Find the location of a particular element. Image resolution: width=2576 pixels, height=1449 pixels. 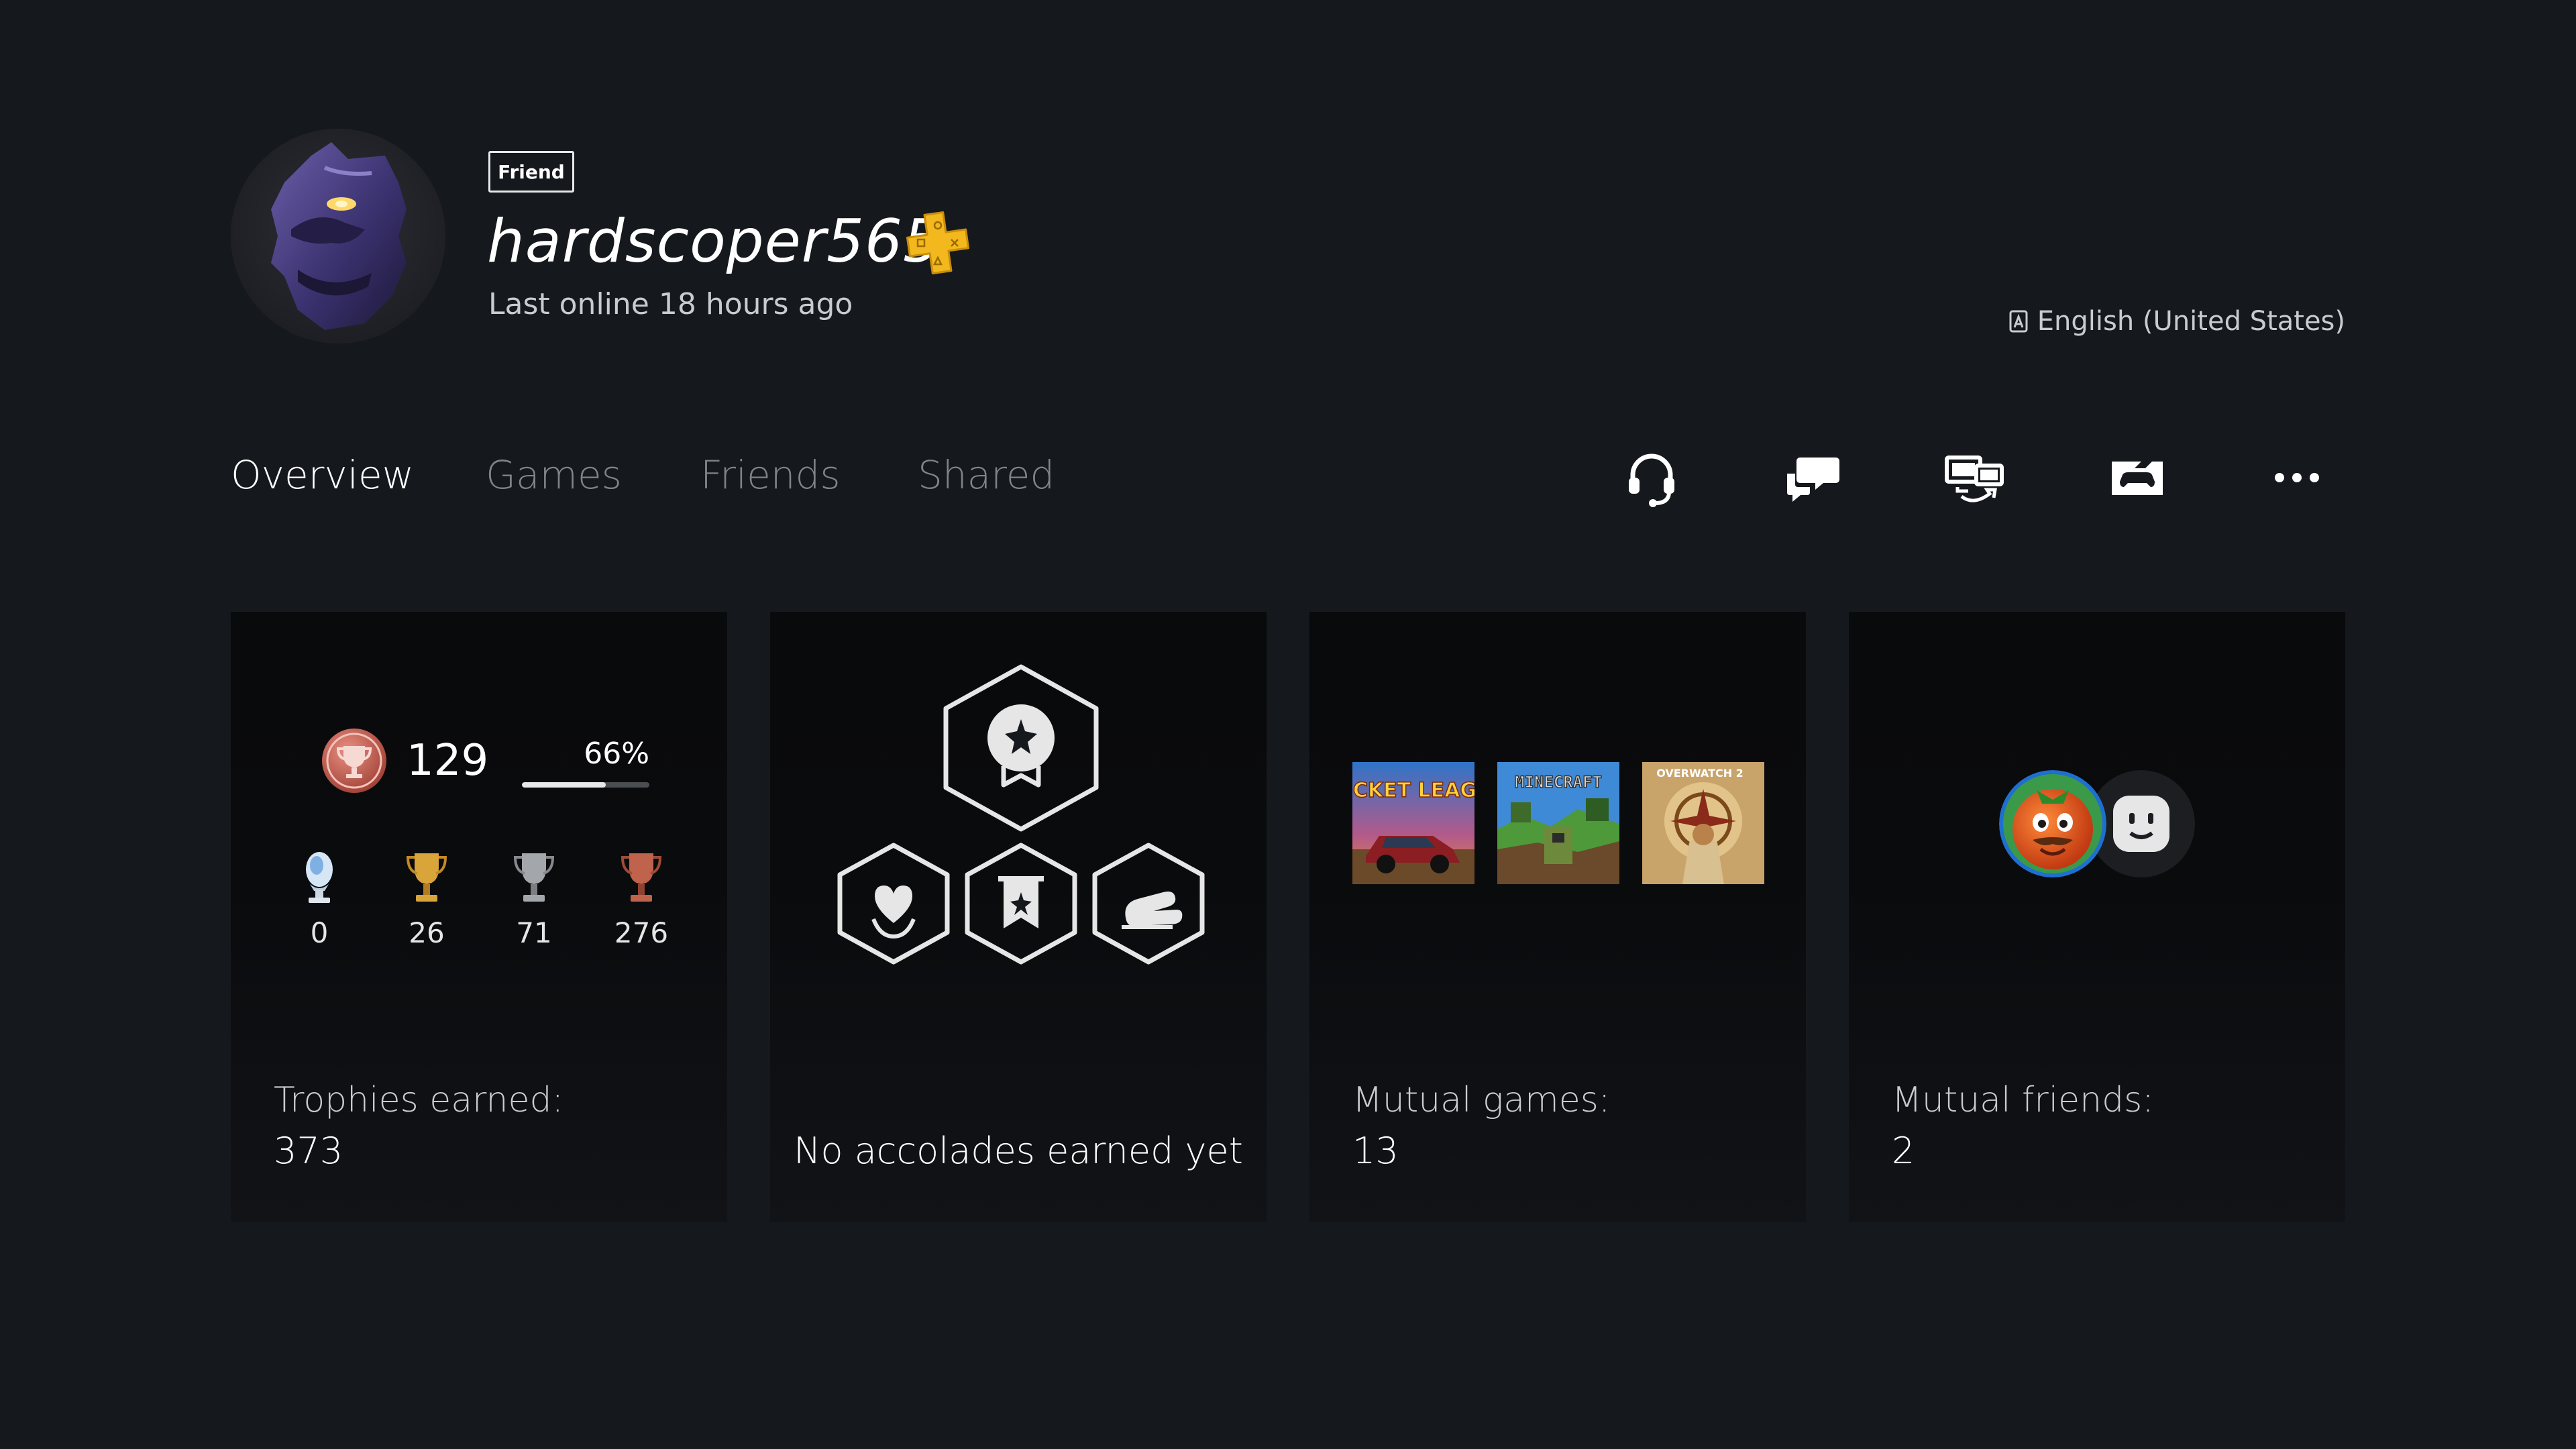

accolade-helpful-icon is located at coordinates (893, 904).